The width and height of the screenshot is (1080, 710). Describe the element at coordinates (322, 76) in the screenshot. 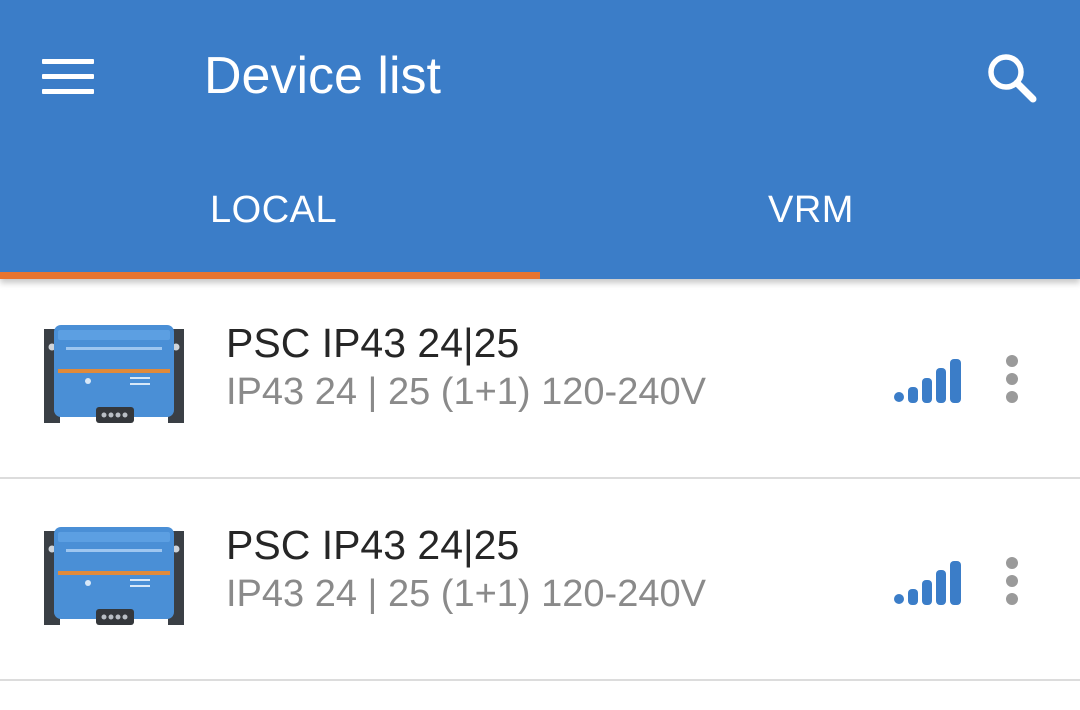

I see `page-title: Device list` at that location.